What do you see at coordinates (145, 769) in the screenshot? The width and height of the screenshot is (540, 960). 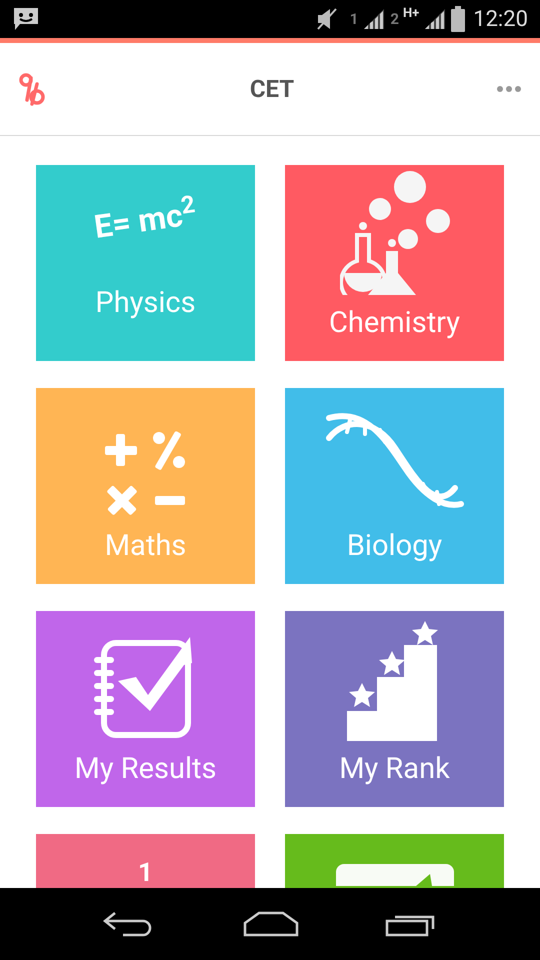 I see `tile-label: My Results` at bounding box center [145, 769].